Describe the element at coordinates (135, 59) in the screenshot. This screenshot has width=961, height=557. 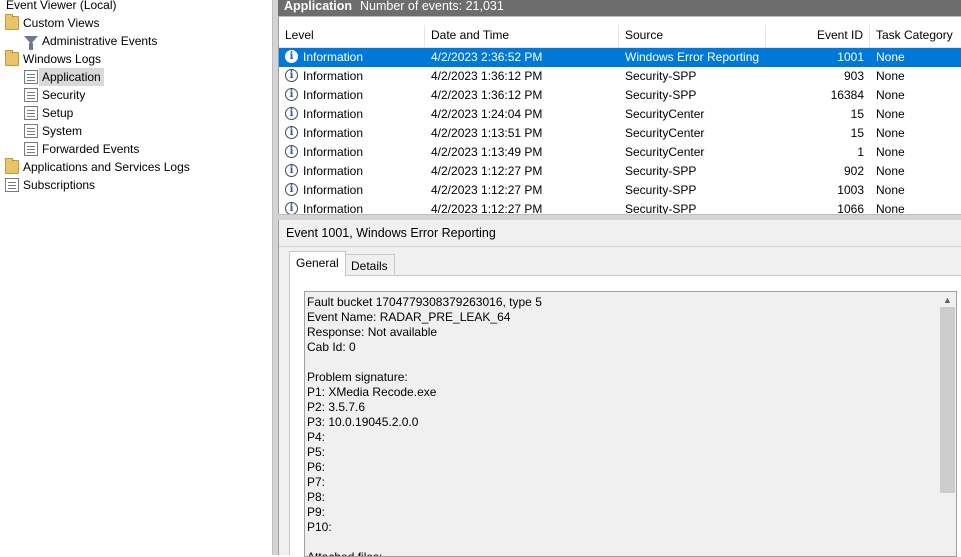
I see `tree-item: Windows Logs` at that location.